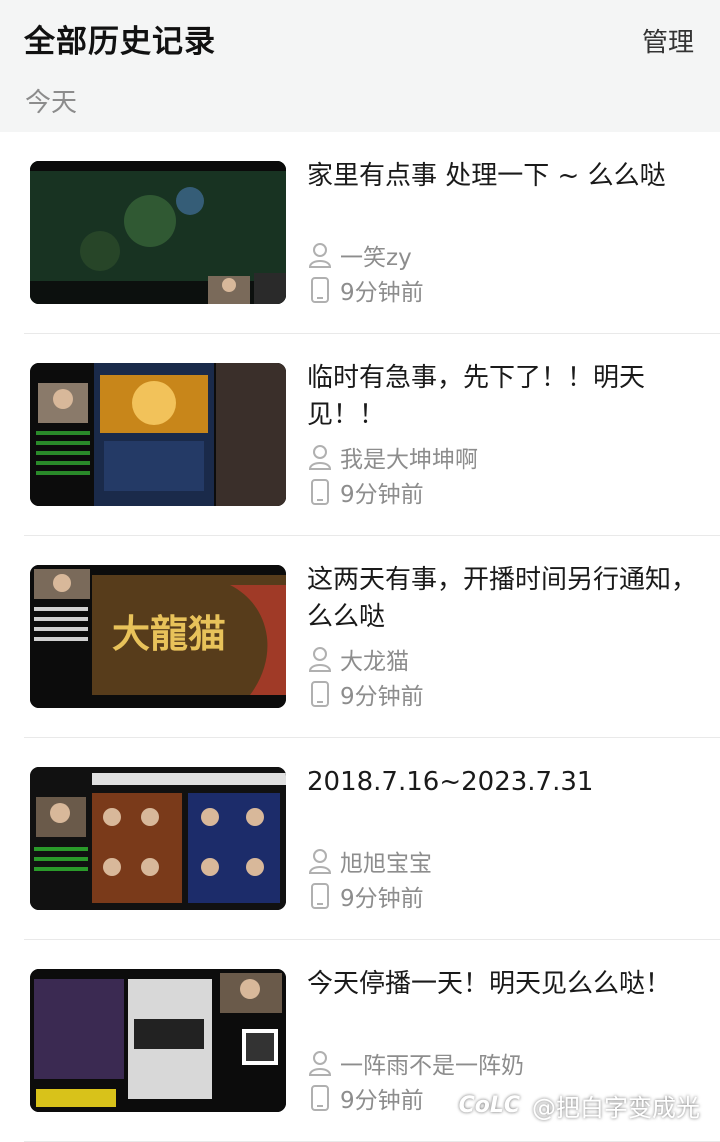  I want to click on streamer-row: 我是大坤坤啊, so click(392, 457).